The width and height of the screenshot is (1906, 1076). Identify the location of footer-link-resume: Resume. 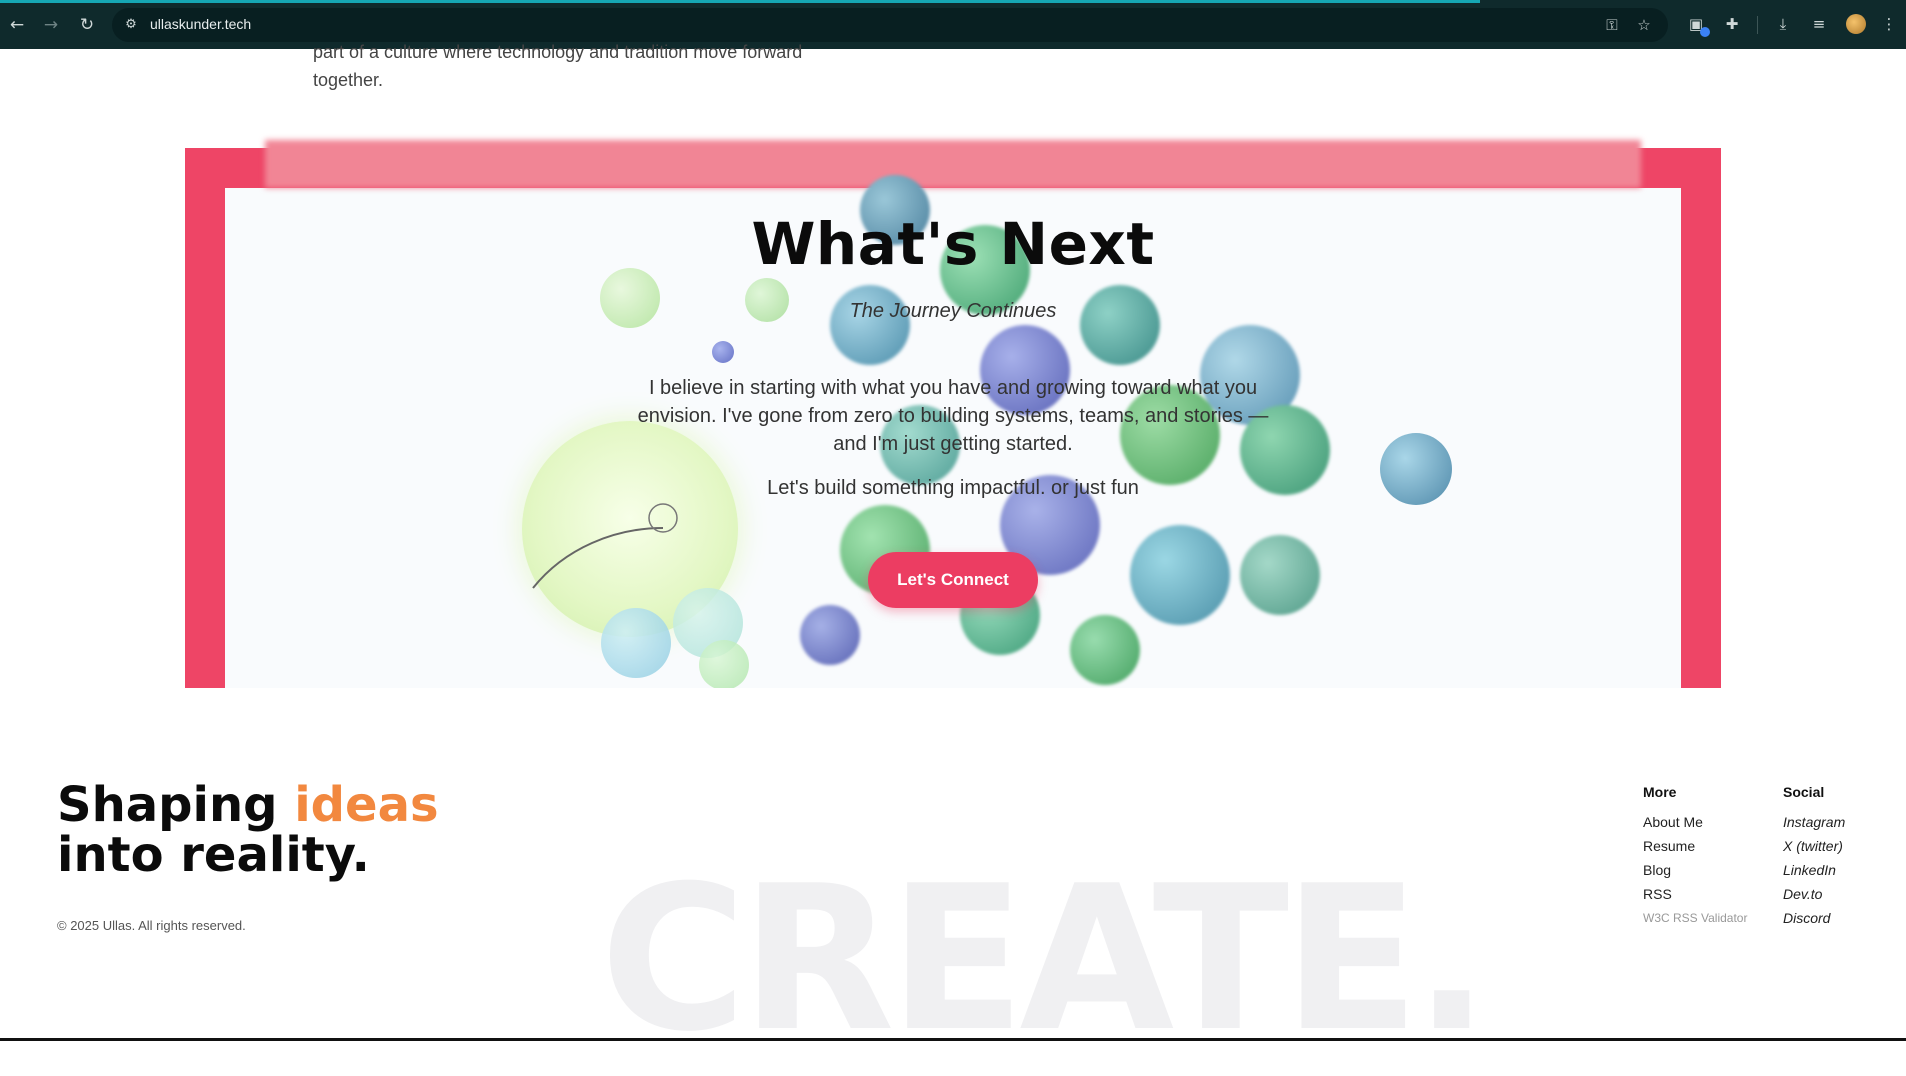
(1695, 846).